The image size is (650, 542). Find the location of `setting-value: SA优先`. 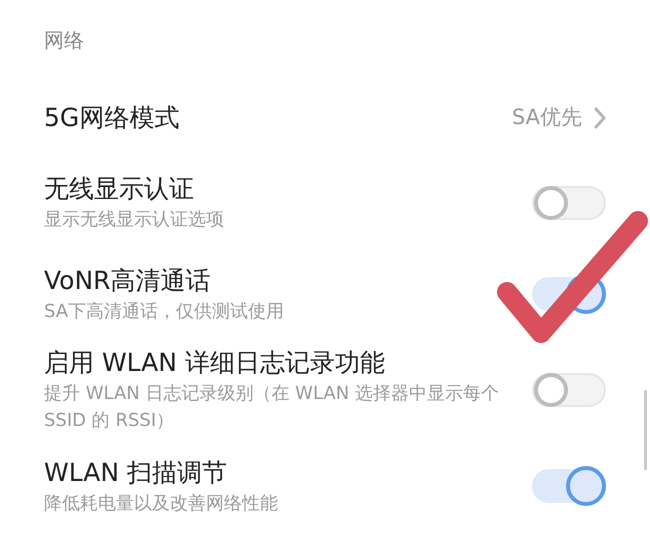

setting-value: SA优先 is located at coordinates (547, 117).